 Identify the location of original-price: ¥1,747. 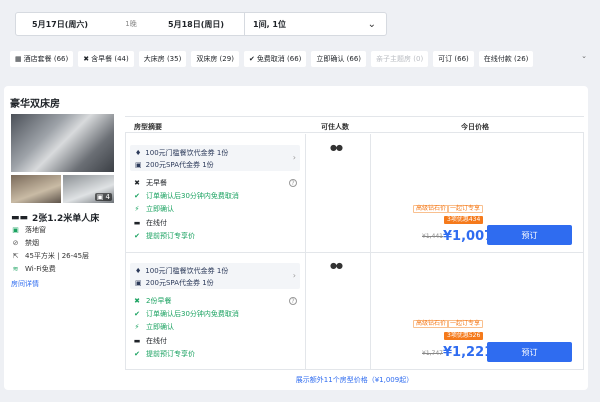
(432, 353).